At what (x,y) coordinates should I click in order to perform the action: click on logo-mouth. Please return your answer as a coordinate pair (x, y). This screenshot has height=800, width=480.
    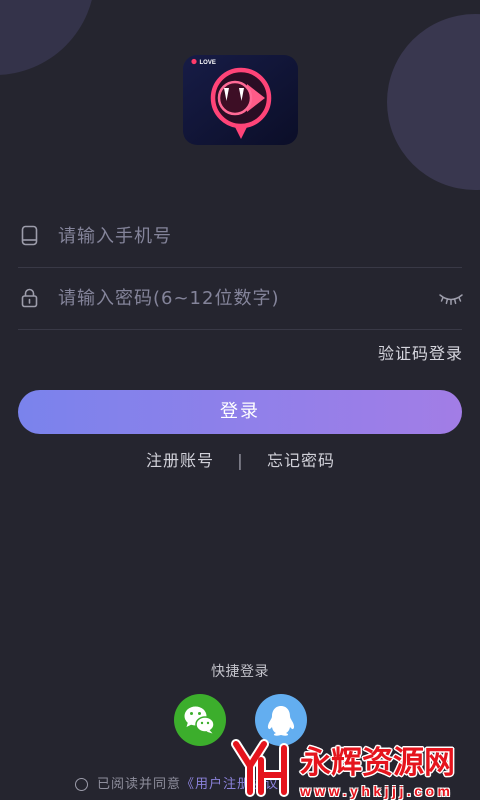
    Looking at the image, I should click on (235, 98).